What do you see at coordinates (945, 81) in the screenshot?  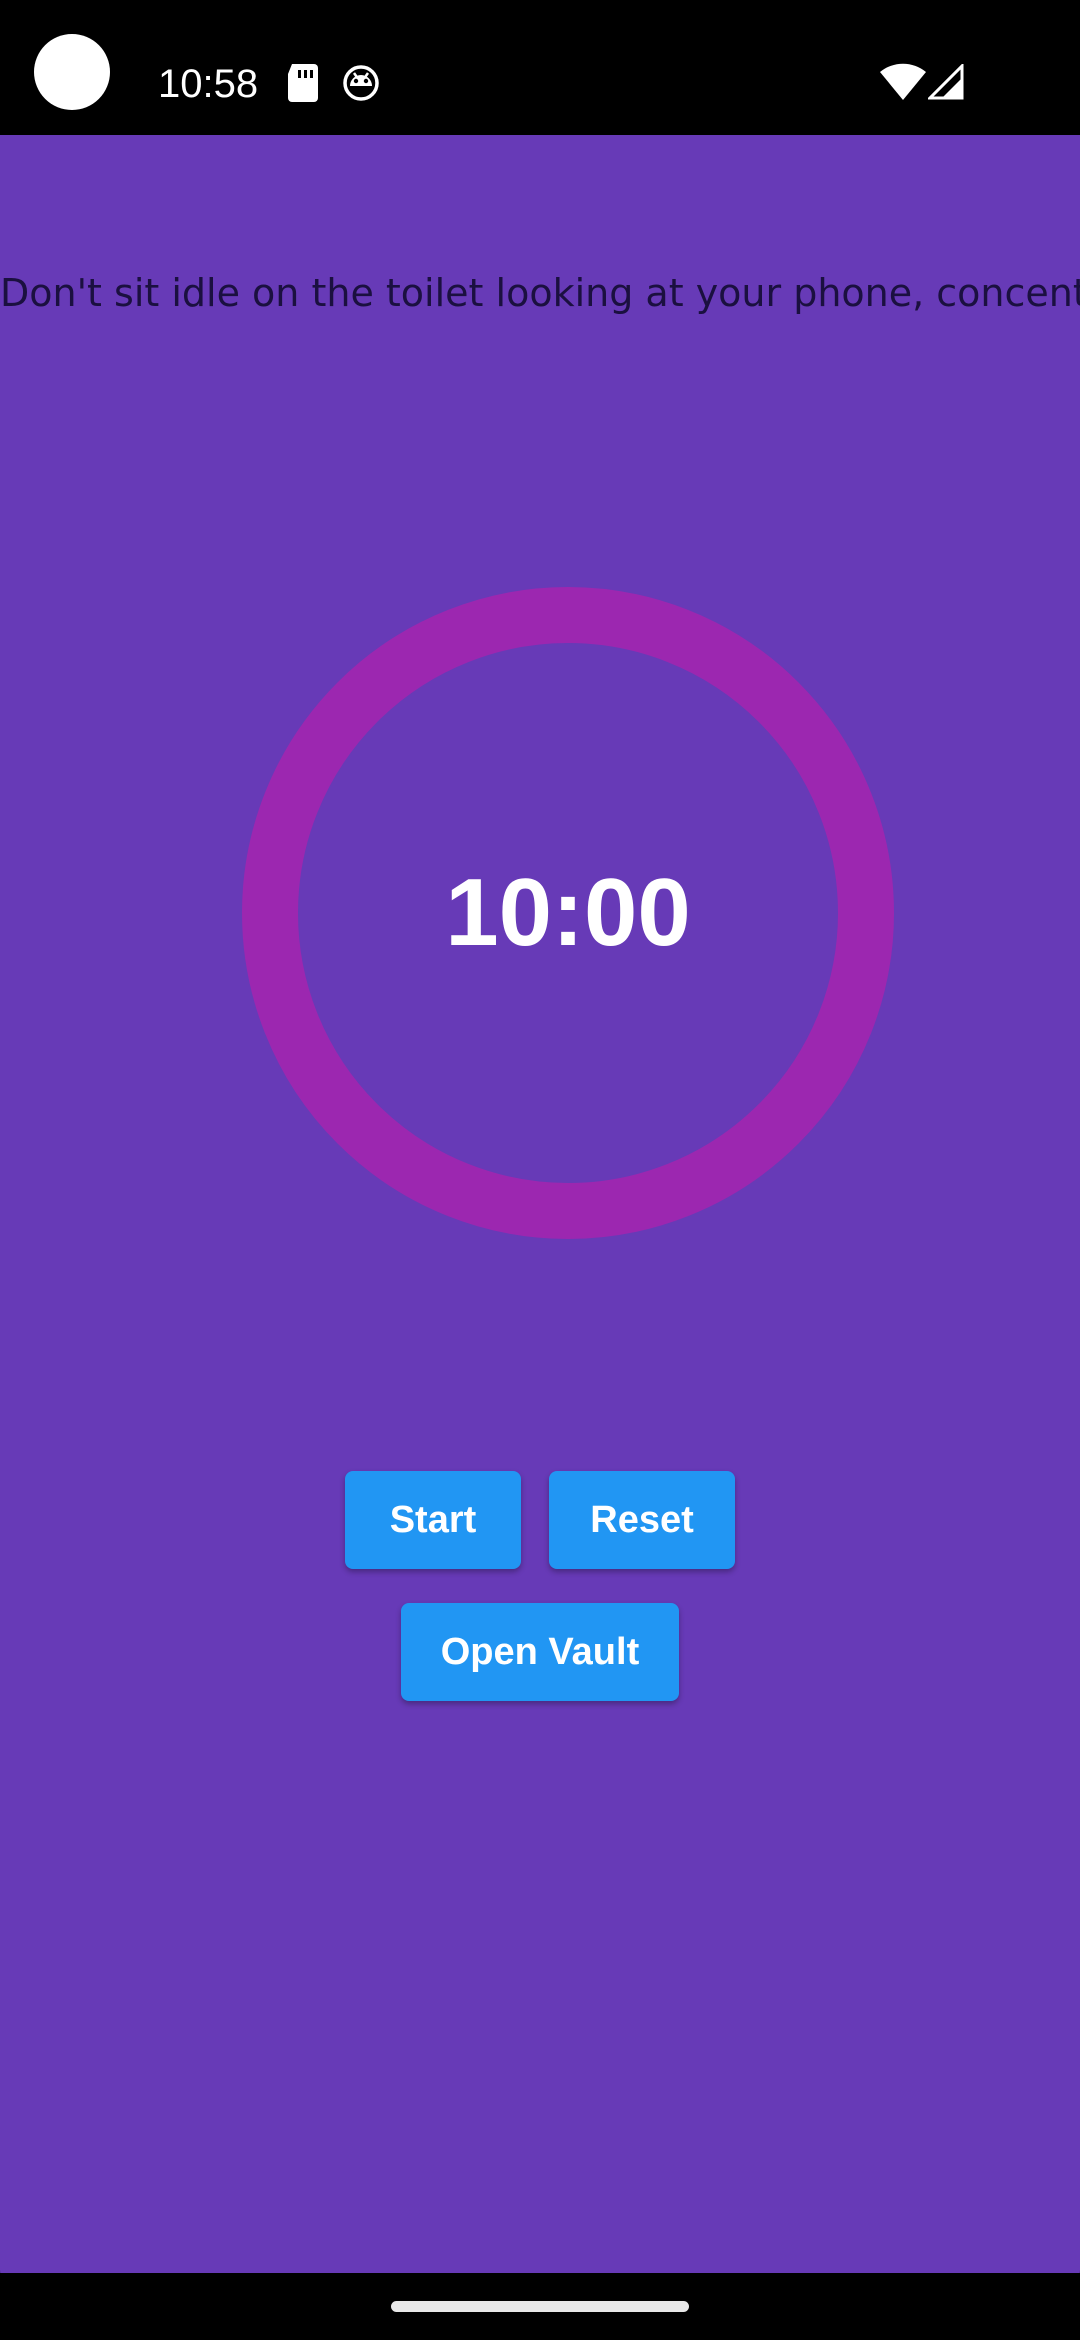 I see `signal-icon` at bounding box center [945, 81].